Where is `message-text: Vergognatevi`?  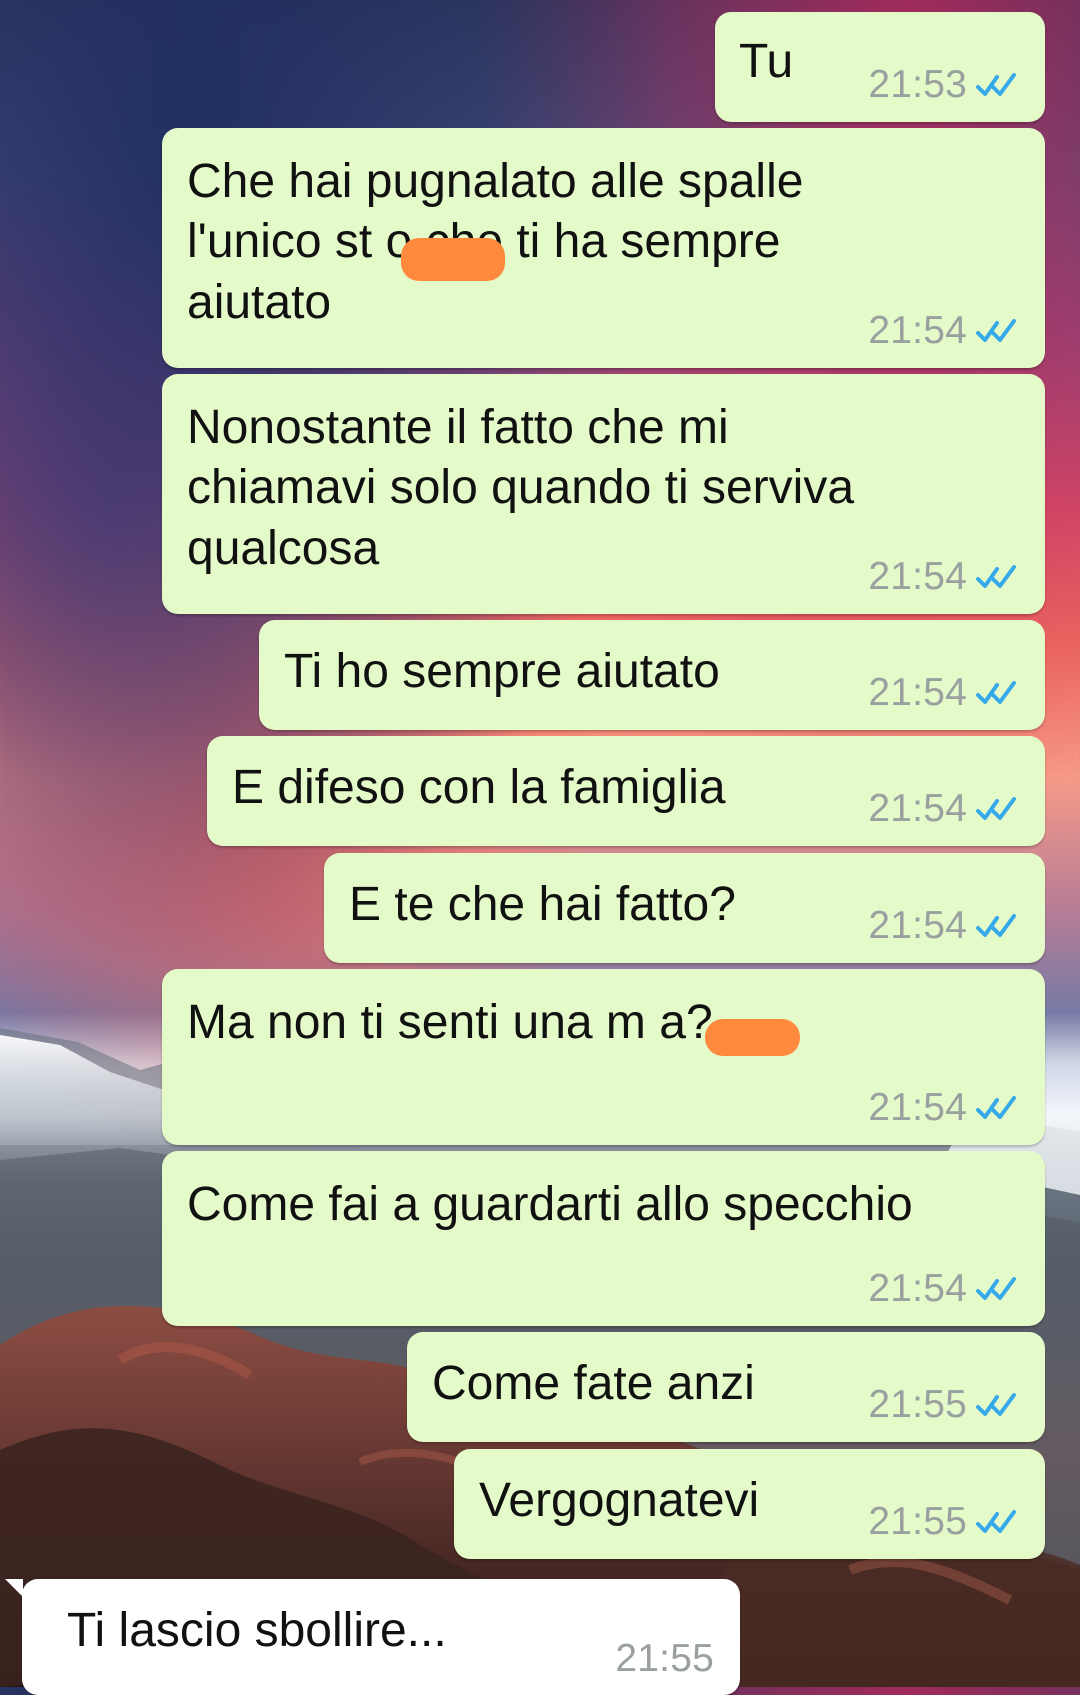
message-text: Vergognatevi is located at coordinates (619, 1500).